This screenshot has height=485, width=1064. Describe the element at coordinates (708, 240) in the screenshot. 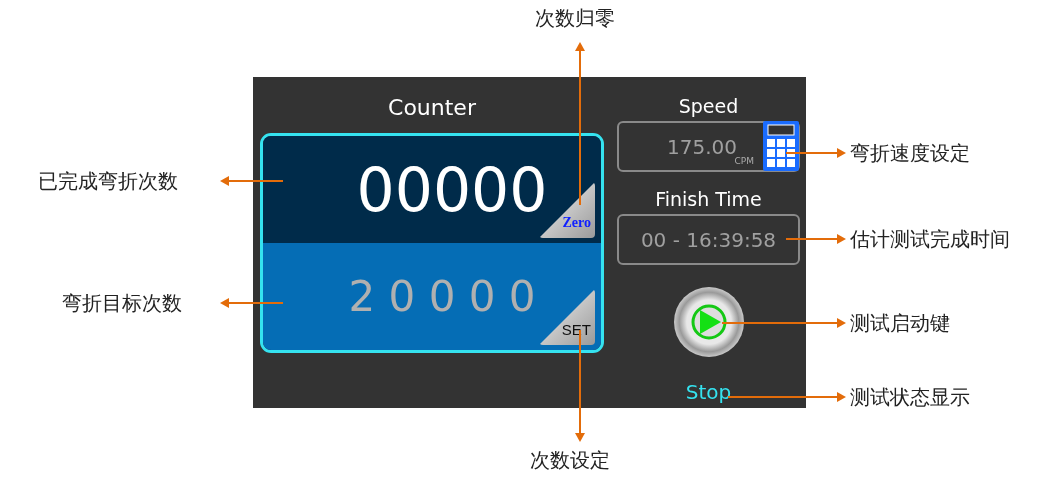

I see `finish-time-value: 00 - 16:39:58` at that location.